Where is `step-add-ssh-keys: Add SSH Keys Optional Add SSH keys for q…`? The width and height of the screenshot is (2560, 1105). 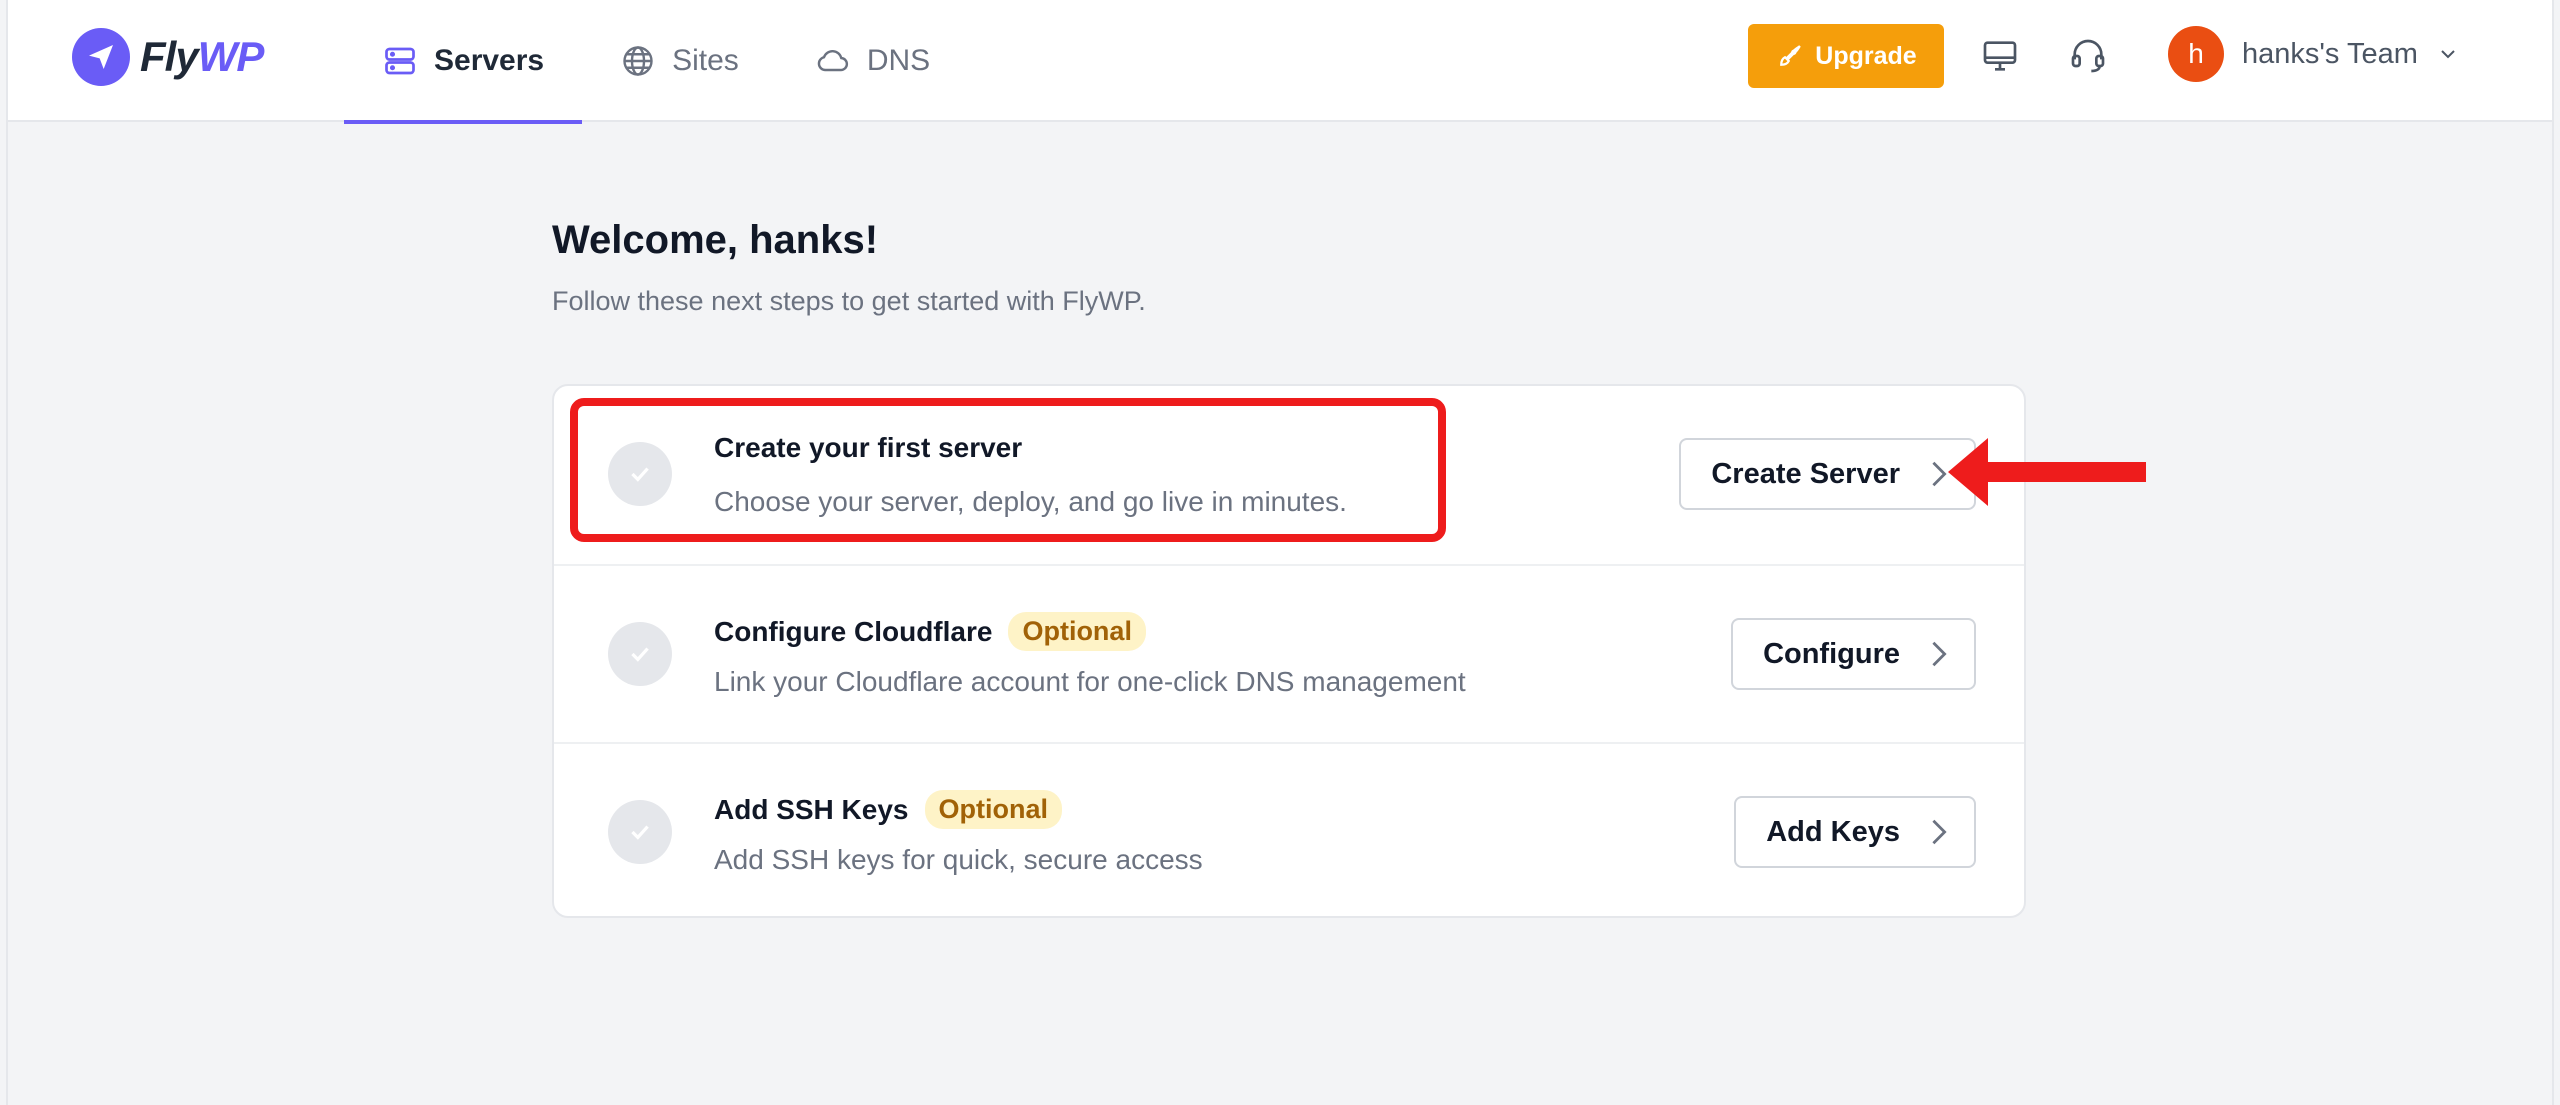 step-add-ssh-keys: Add SSH Keys Optional Add SSH keys for q… is located at coordinates (1289, 829).